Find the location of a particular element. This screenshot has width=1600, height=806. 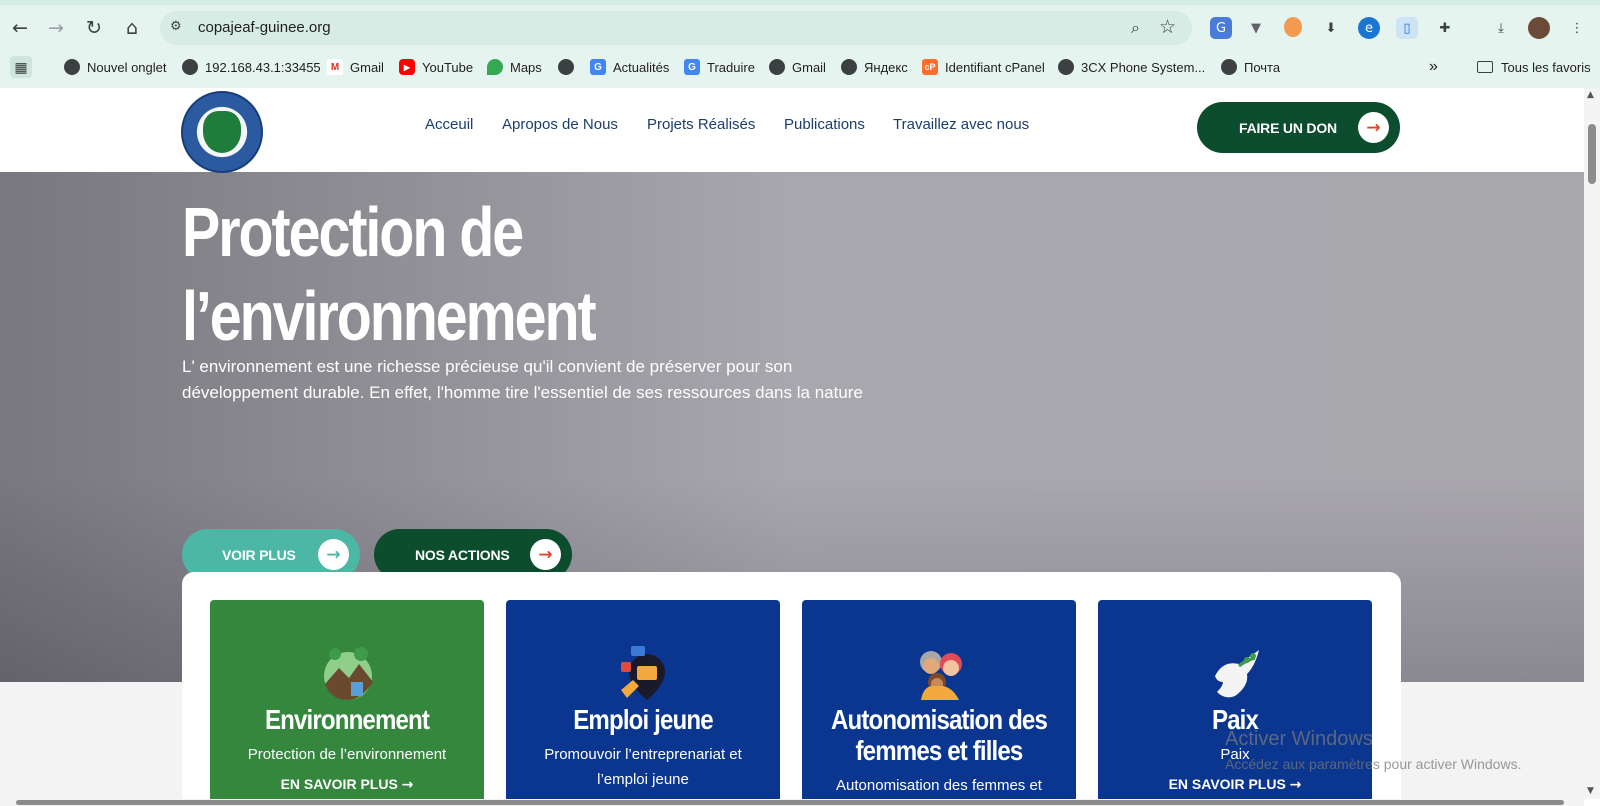

translate-extension-icon: G is located at coordinates (1221, 28).